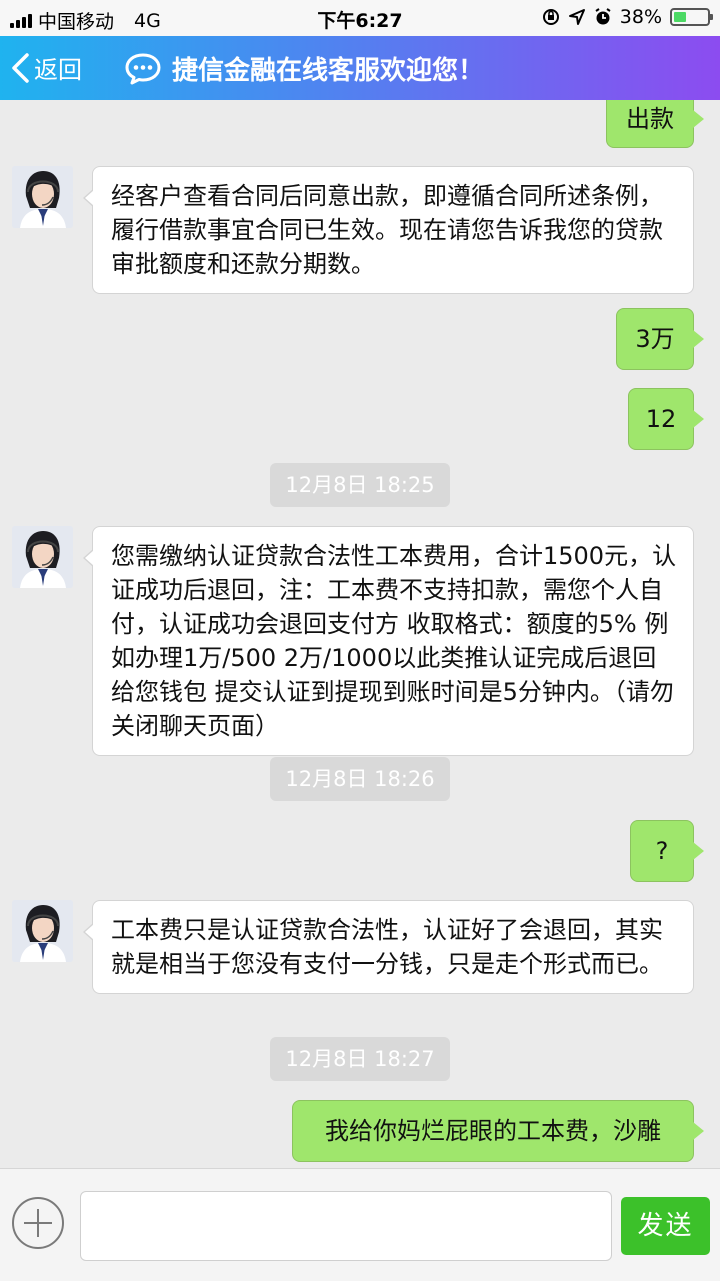 The image size is (720, 1281). What do you see at coordinates (360, 485) in the screenshot?
I see `timestamp: 12月8日 18:25` at bounding box center [360, 485].